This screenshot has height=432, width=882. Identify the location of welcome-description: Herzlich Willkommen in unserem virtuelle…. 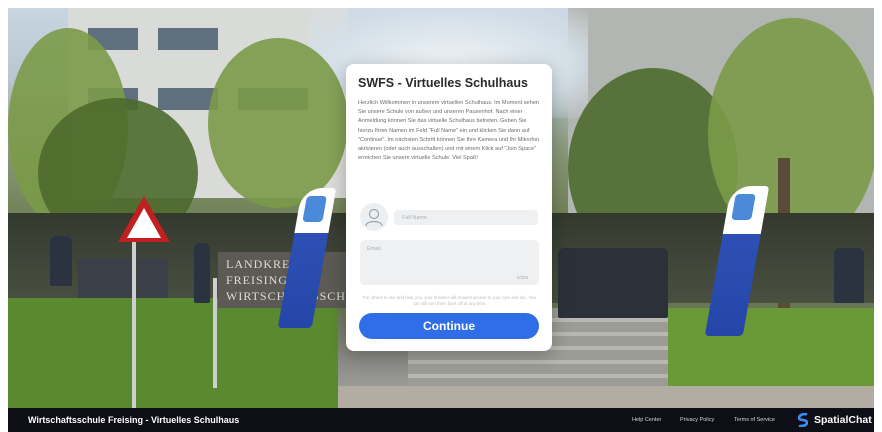
(449, 131).